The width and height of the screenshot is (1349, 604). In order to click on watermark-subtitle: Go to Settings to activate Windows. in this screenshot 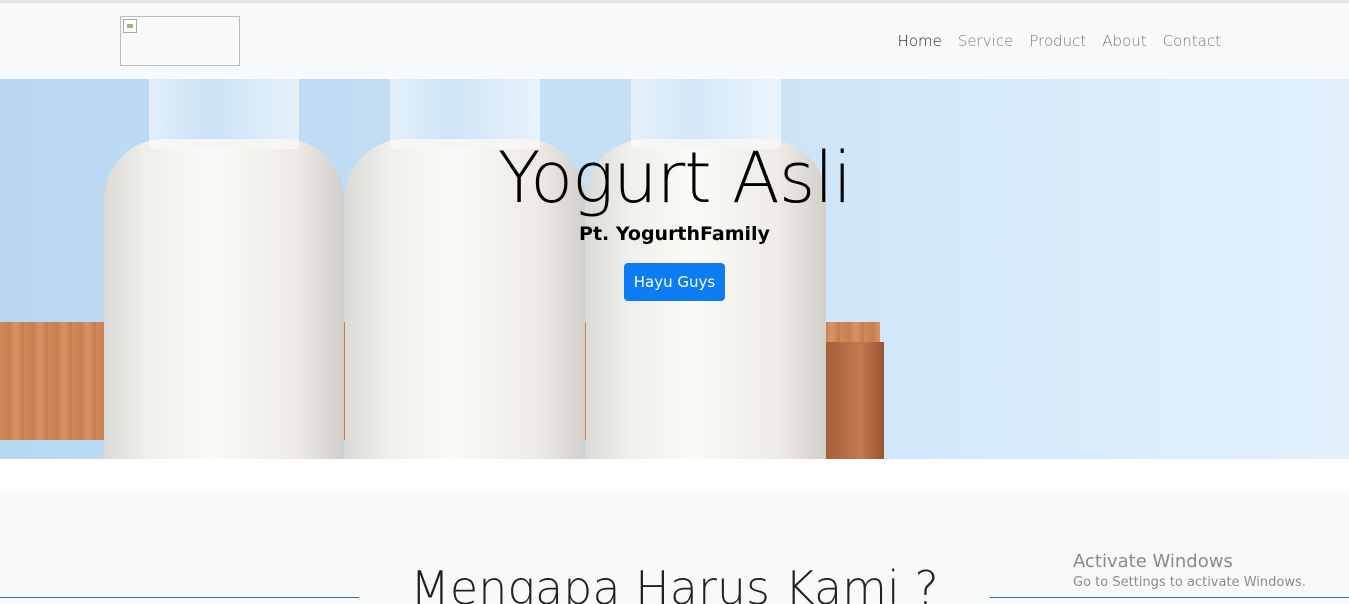, I will do `click(1189, 582)`.